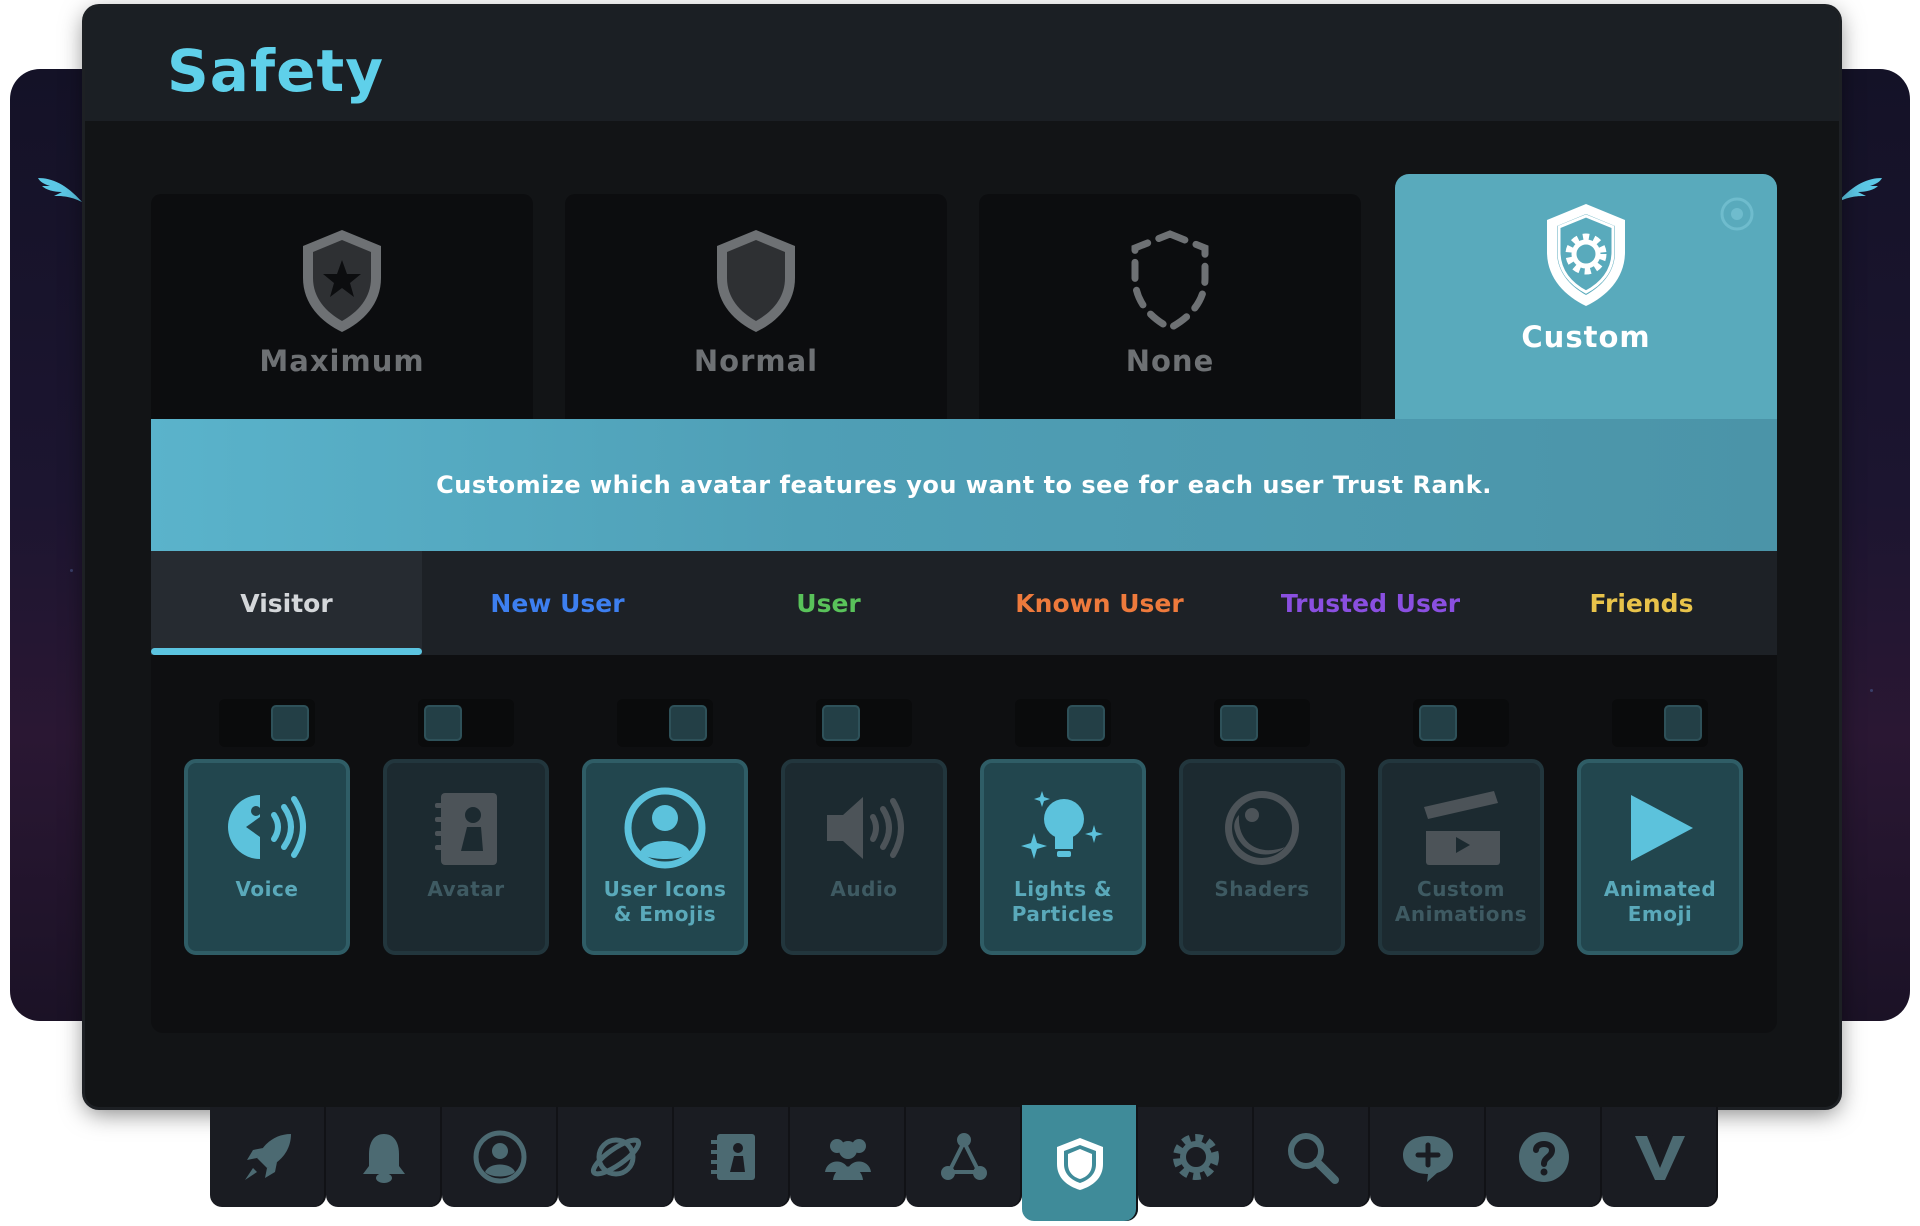 The image size is (1920, 1226). What do you see at coordinates (276, 71) in the screenshot?
I see `page-title: Safety` at bounding box center [276, 71].